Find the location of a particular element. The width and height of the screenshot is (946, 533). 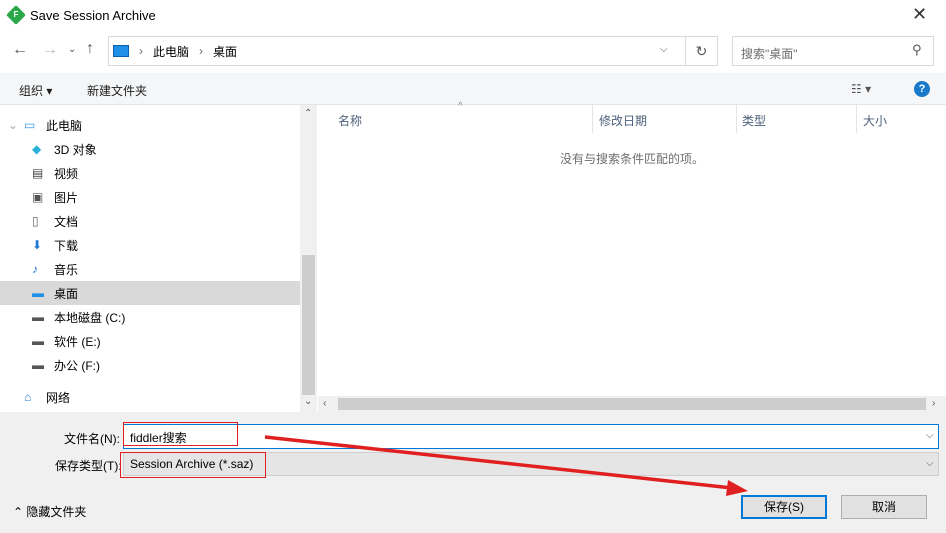

annotation-arrow is located at coordinates (506, 465).